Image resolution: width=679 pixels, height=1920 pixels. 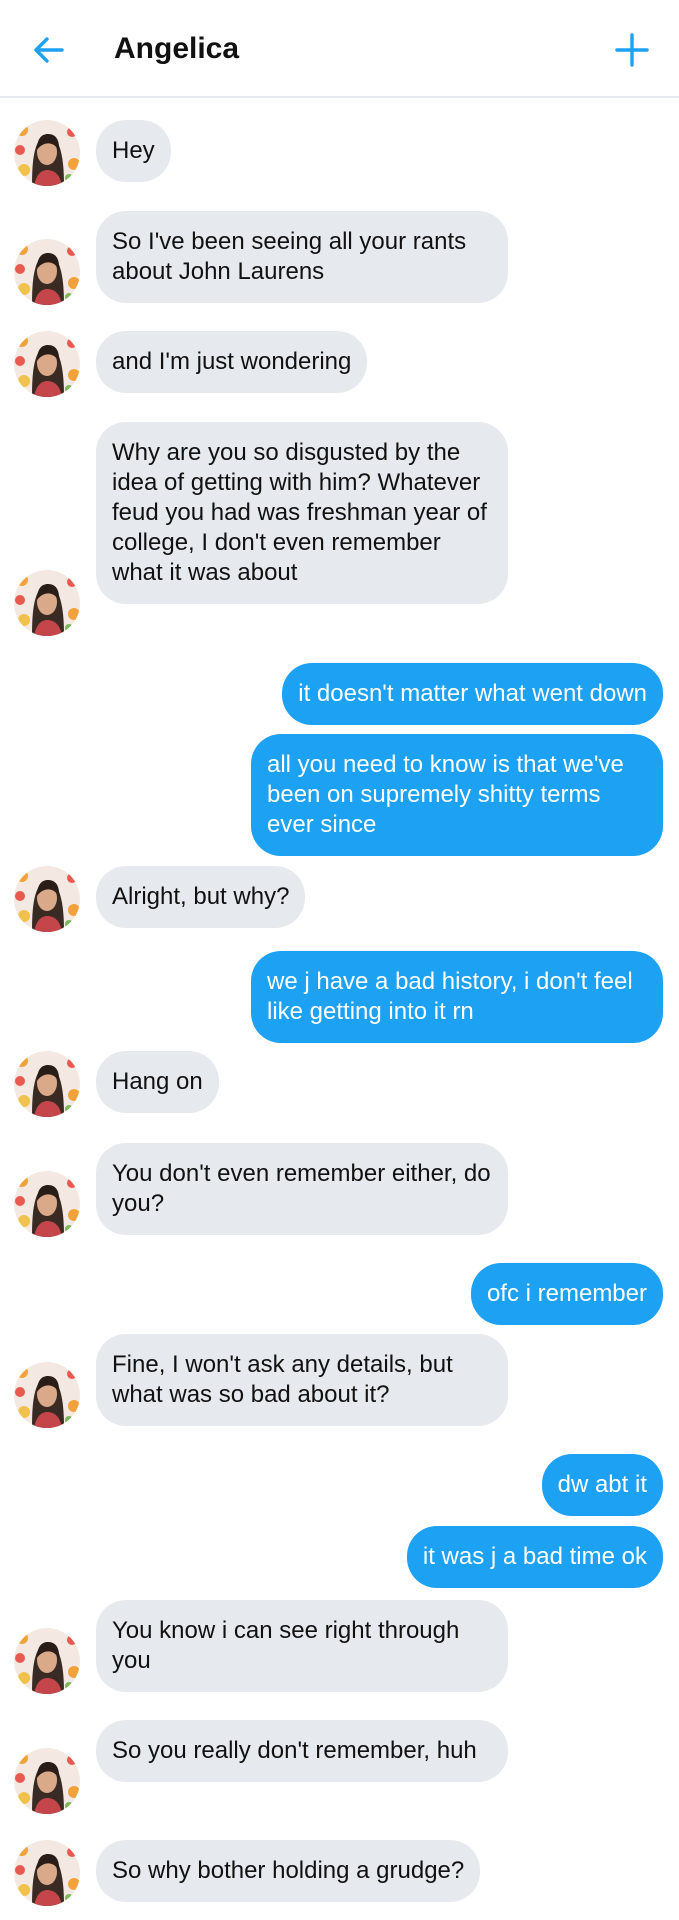 What do you see at coordinates (602, 1485) in the screenshot?
I see `outgoing-message: dw abt it` at bounding box center [602, 1485].